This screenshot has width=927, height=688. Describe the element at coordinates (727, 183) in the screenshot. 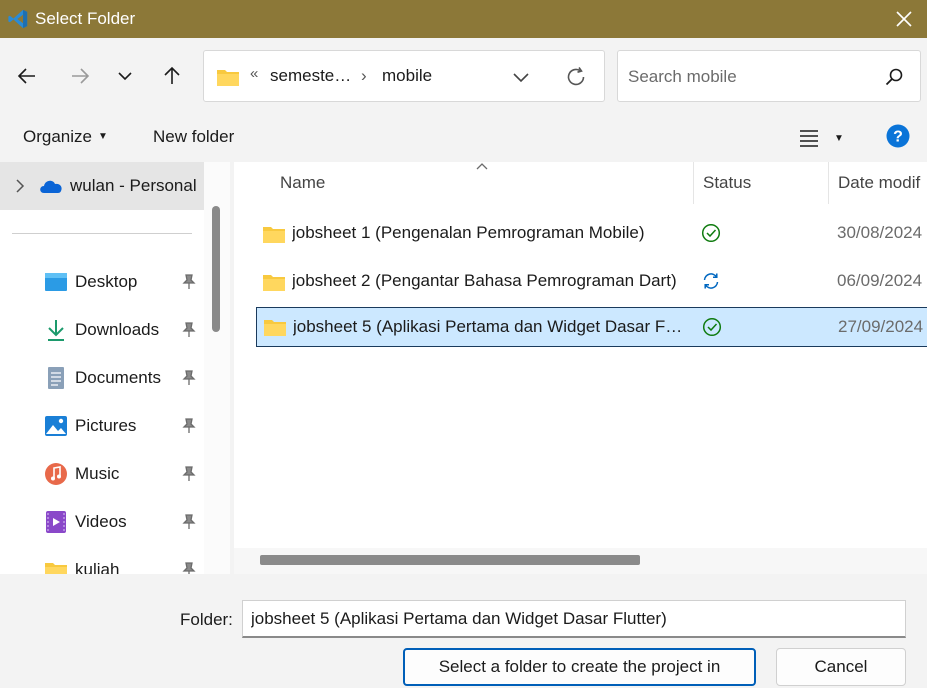

I see `column-header-status: Status` at that location.